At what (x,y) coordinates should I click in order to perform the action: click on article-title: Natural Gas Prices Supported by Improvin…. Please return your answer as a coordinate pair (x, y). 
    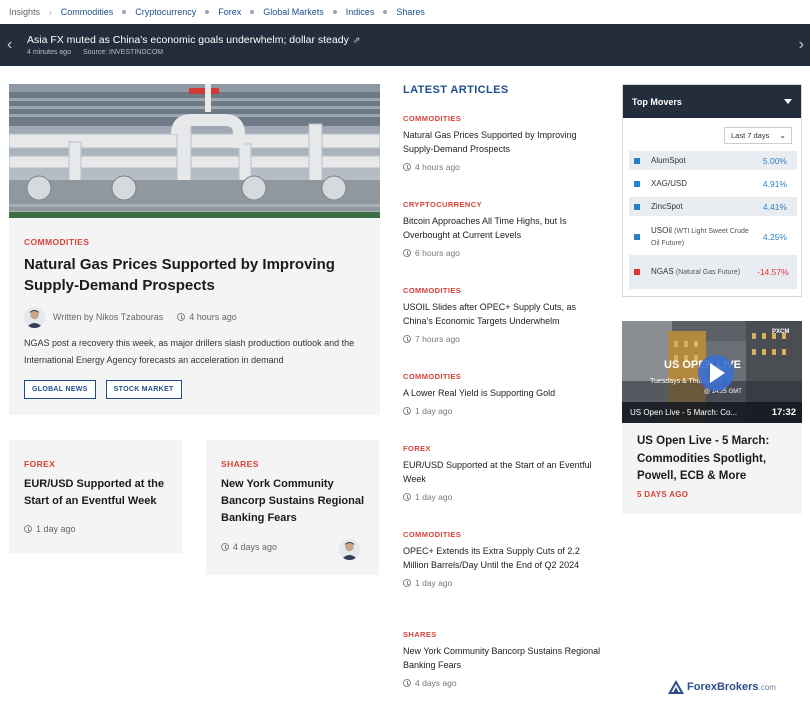
    Looking at the image, I should click on (503, 142).